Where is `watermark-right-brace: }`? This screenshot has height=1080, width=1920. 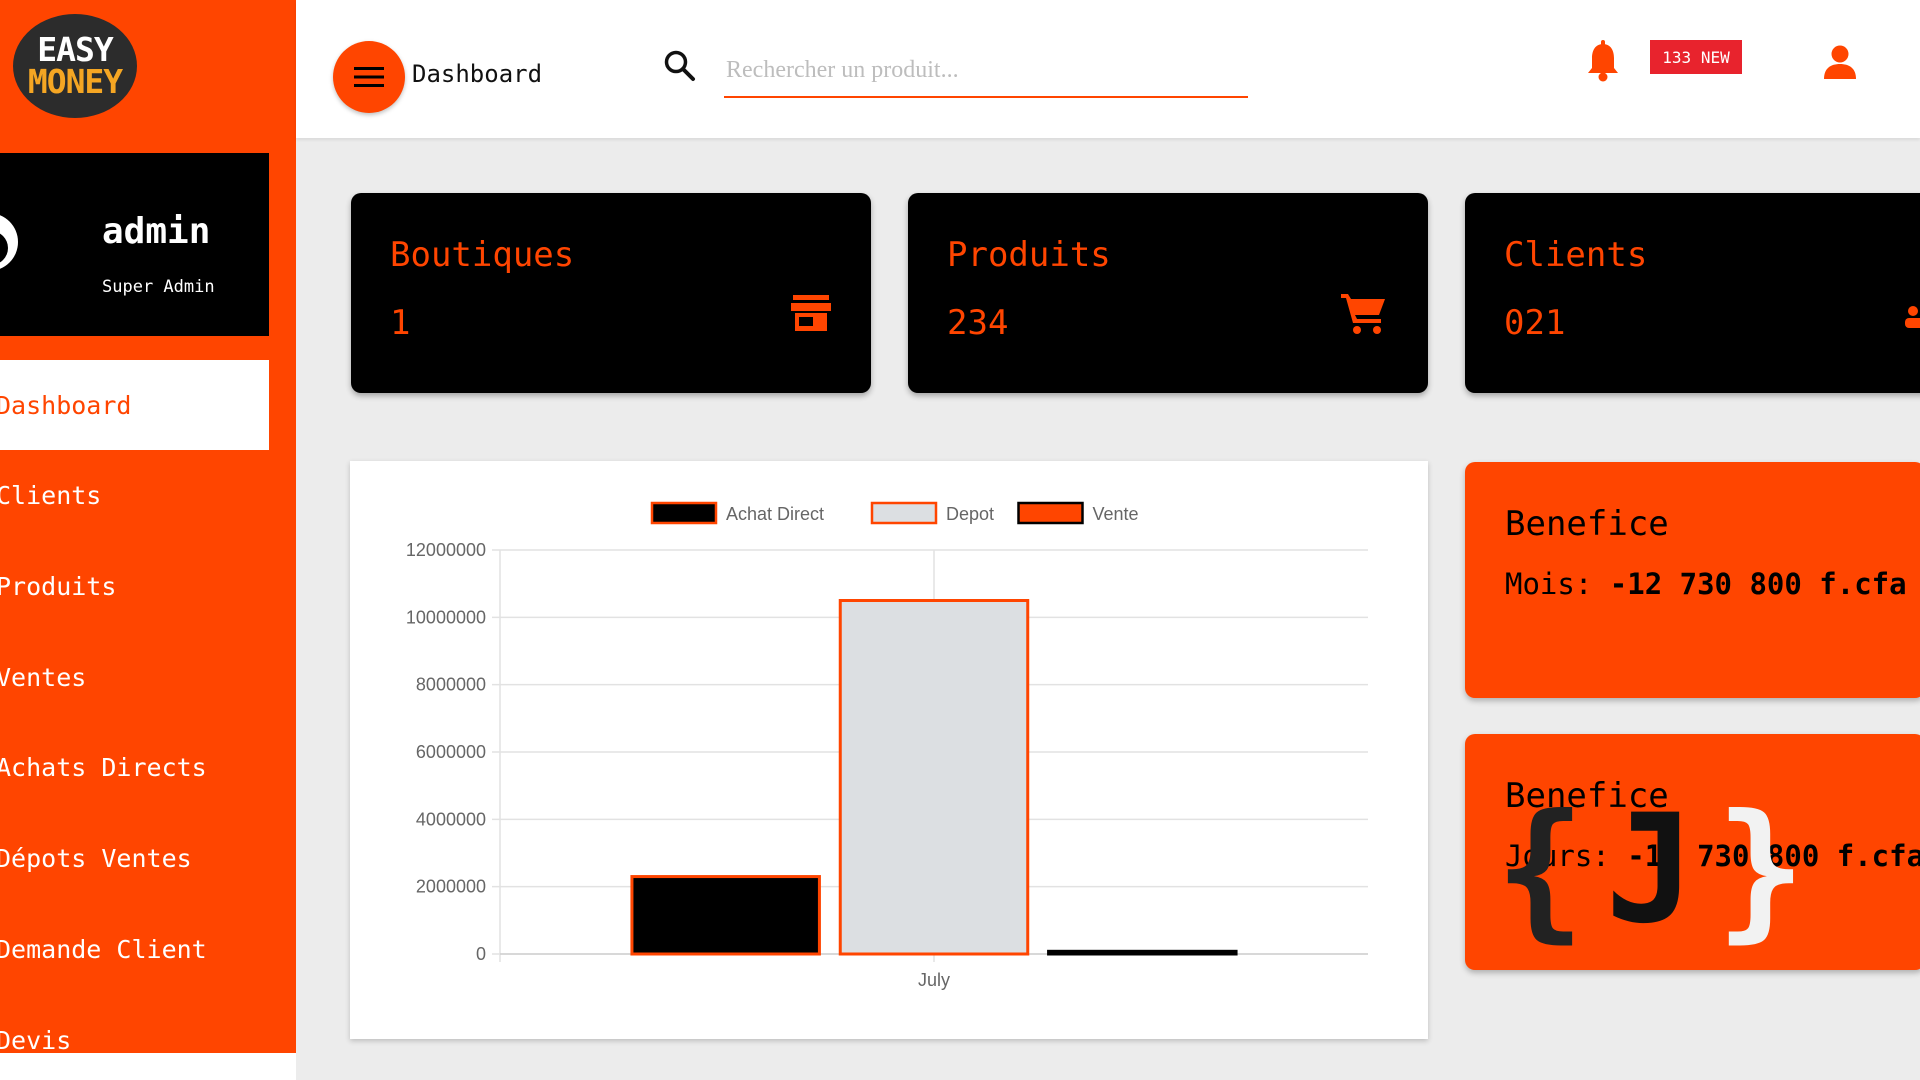 watermark-right-brace: } is located at coordinates (1760, 870).